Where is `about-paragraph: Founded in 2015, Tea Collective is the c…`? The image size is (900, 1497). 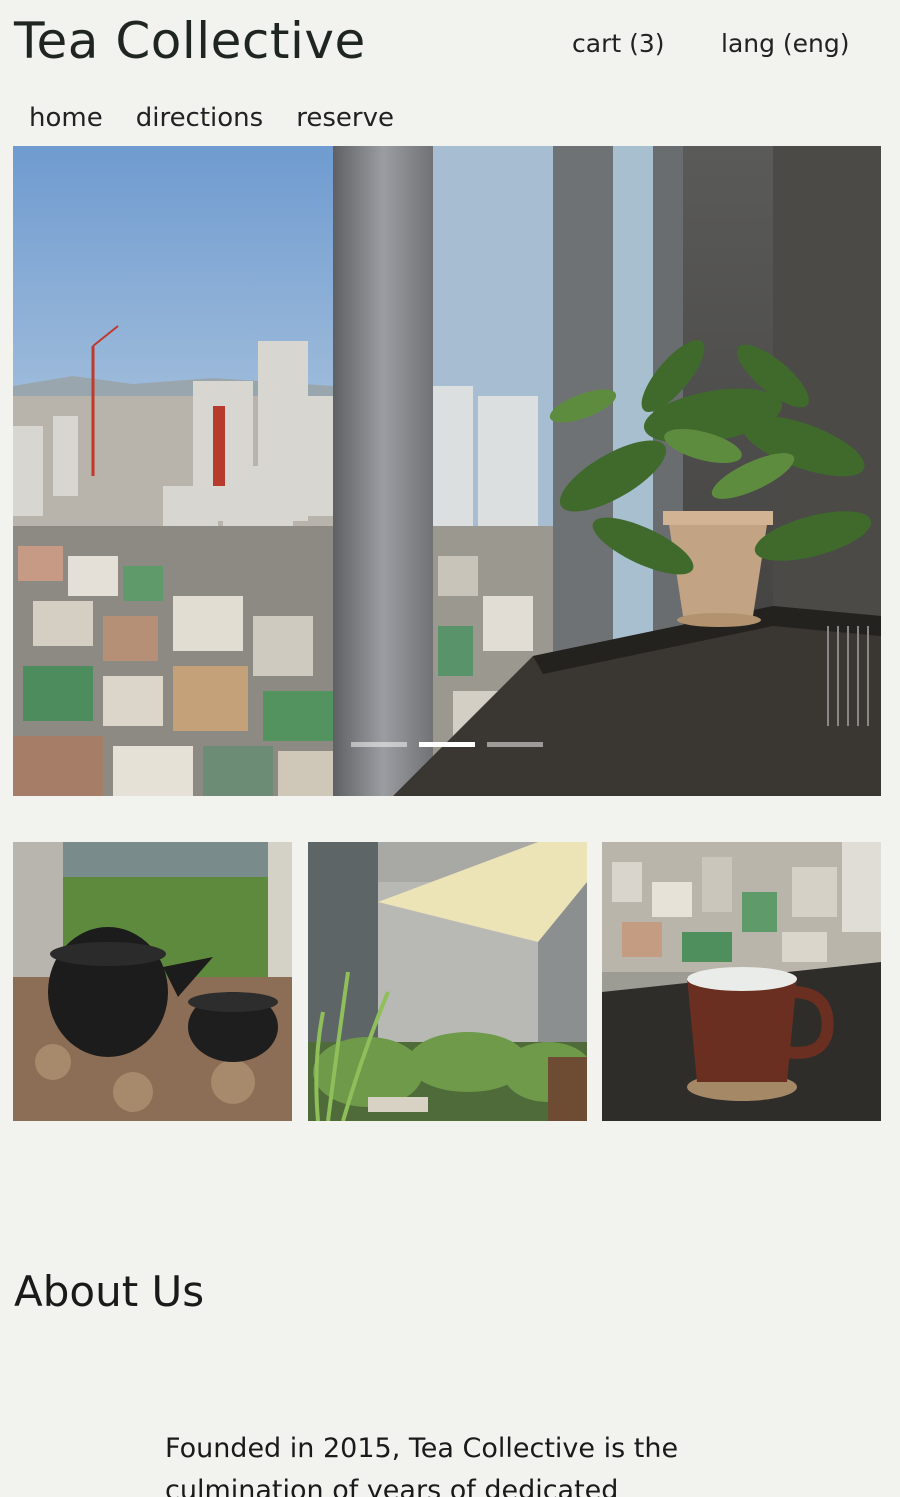
about-paragraph: Founded in 2015, Tea Collective is the c… is located at coordinates (422, 1465).